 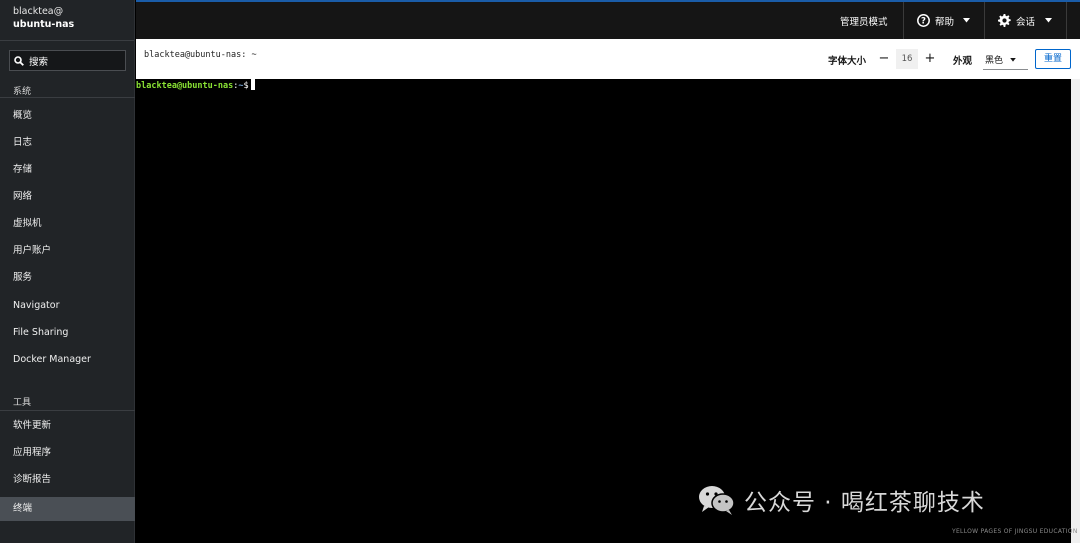 What do you see at coordinates (994, 61) in the screenshot?
I see `appearance-value: 黑色` at bounding box center [994, 61].